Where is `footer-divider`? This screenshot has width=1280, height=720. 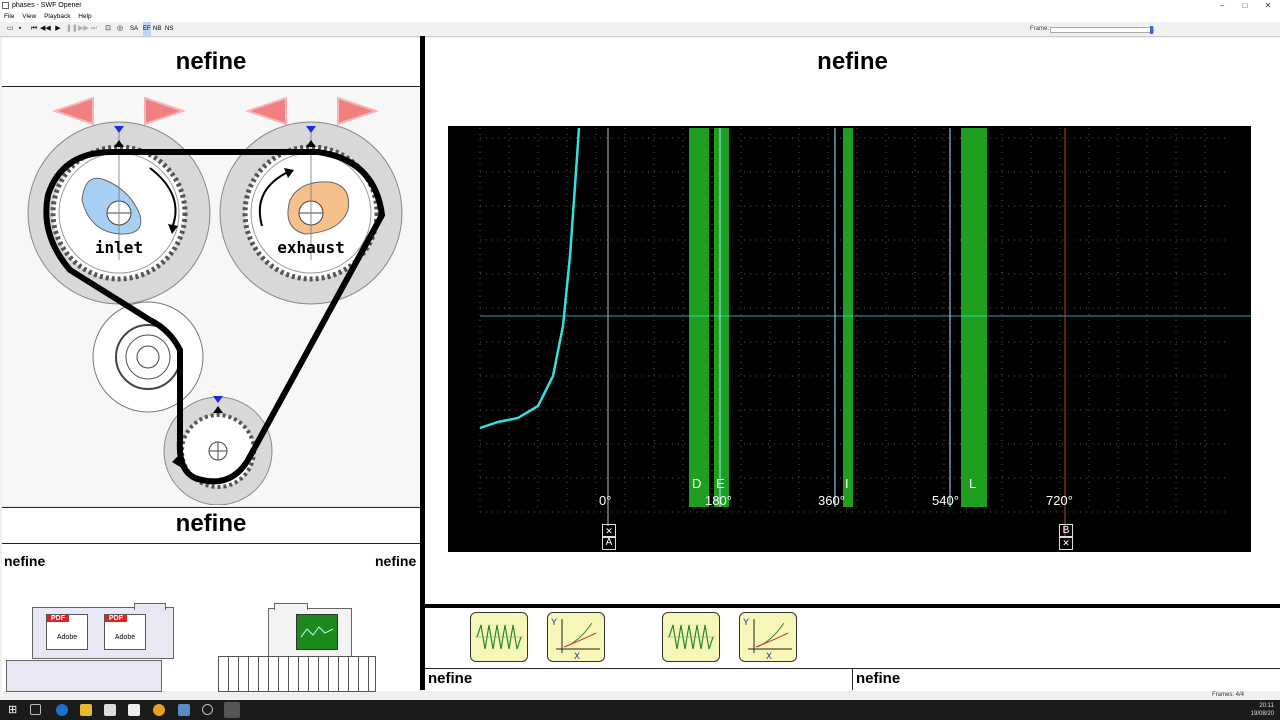 footer-divider is located at coordinates (852, 679).